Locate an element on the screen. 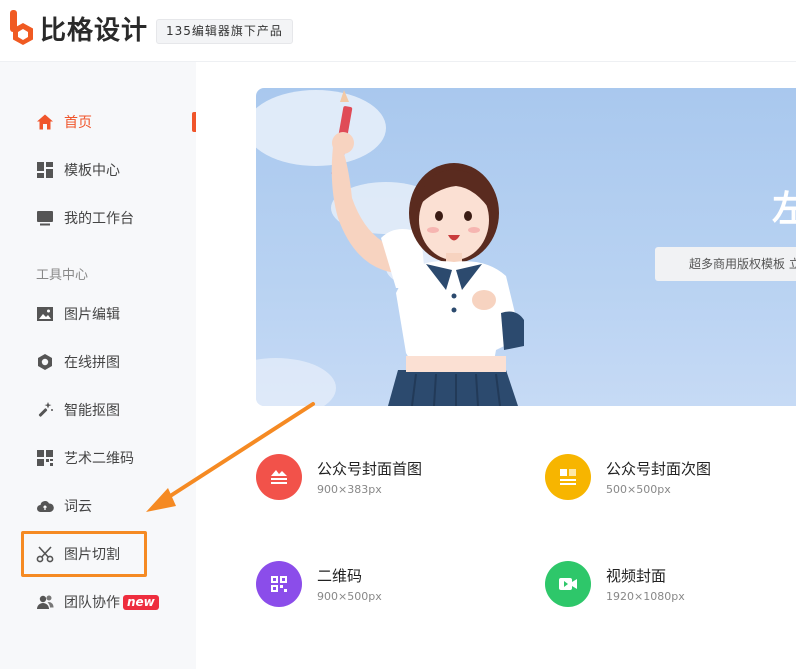  card-video-cover: 视频封面 1920×1080px is located at coordinates (670, 584).